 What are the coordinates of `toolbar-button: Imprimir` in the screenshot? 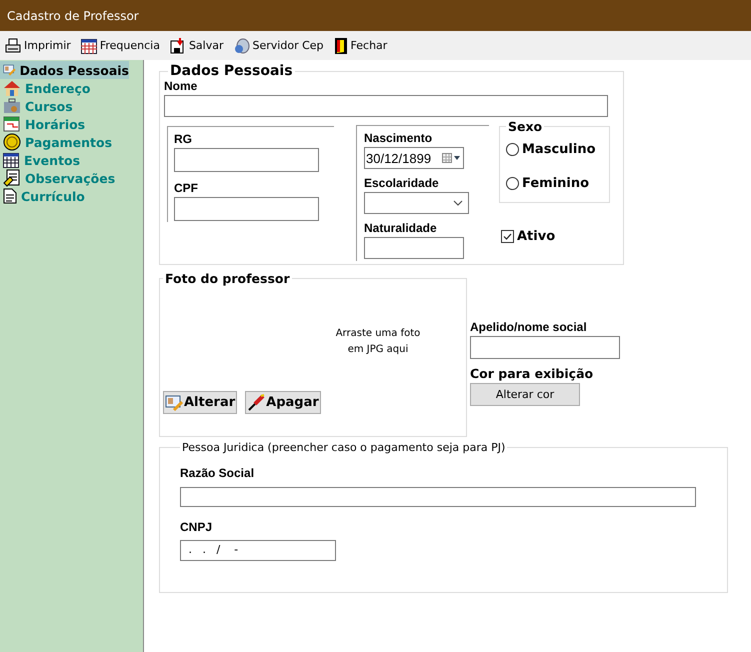 It's located at (38, 46).